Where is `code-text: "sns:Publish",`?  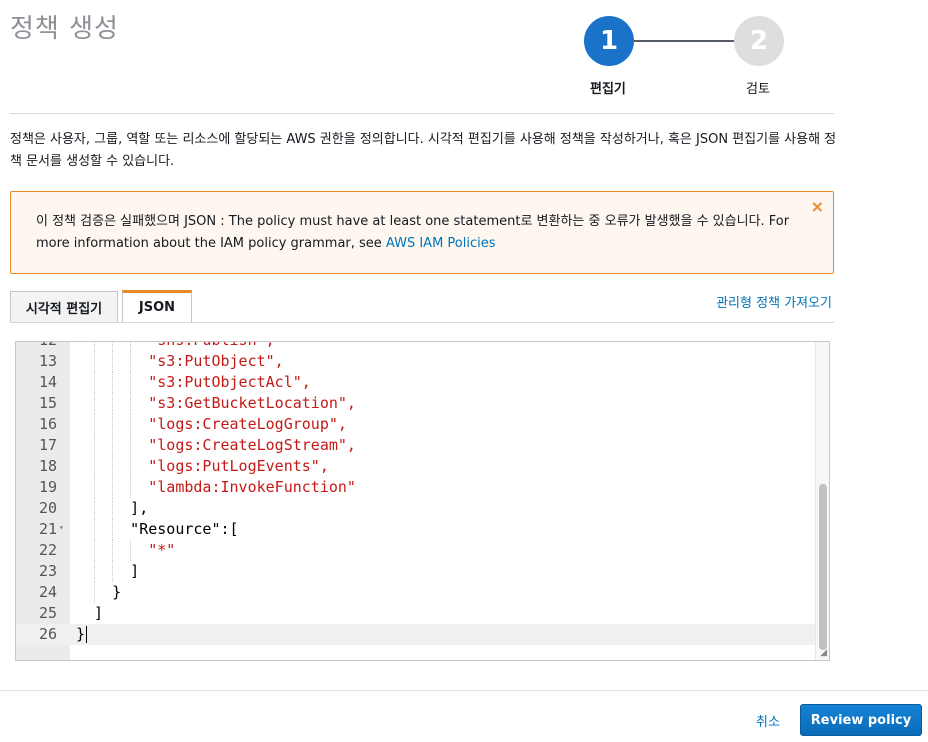
code-text: "sns:Publish", is located at coordinates (211, 346).